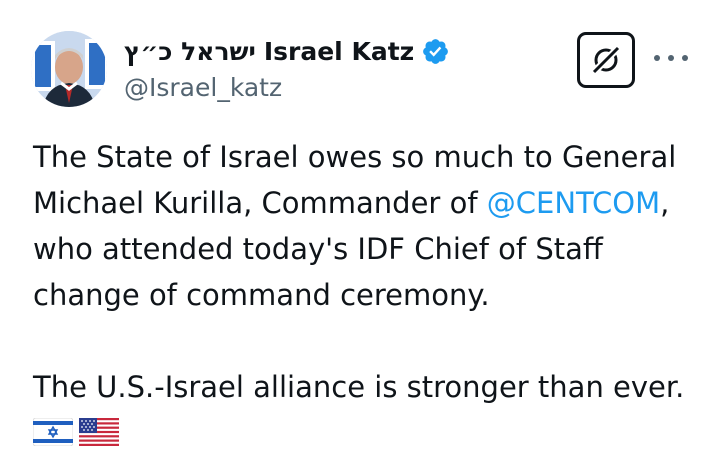 This screenshot has height=458, width=720. Describe the element at coordinates (671, 58) in the screenshot. I see `more-dots-icon` at that location.